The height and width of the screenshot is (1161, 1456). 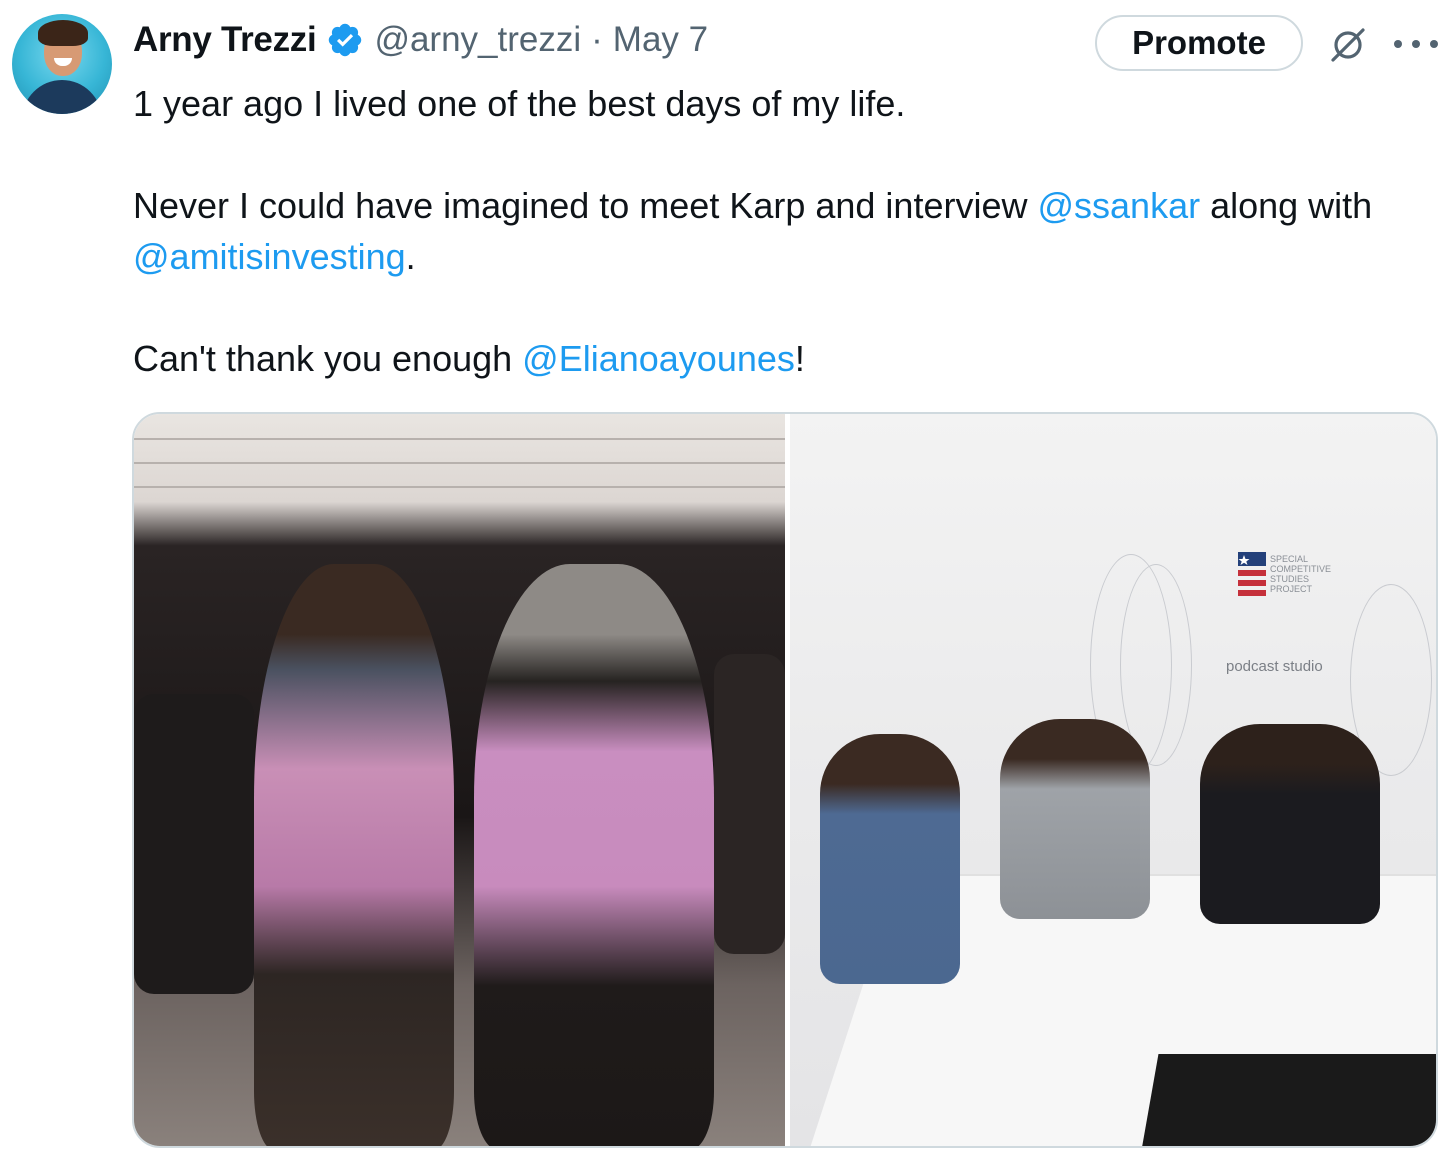 What do you see at coordinates (1348, 45) in the screenshot?
I see `grok-icon` at bounding box center [1348, 45].